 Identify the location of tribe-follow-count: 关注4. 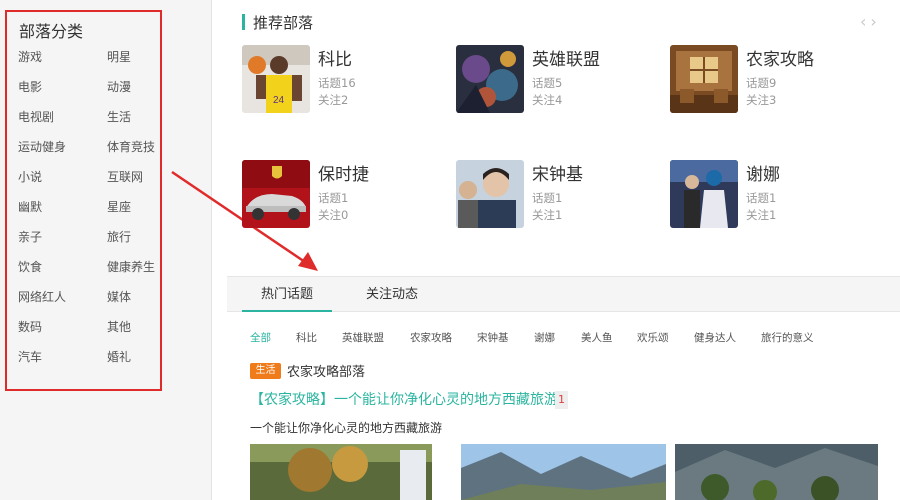
(547, 100).